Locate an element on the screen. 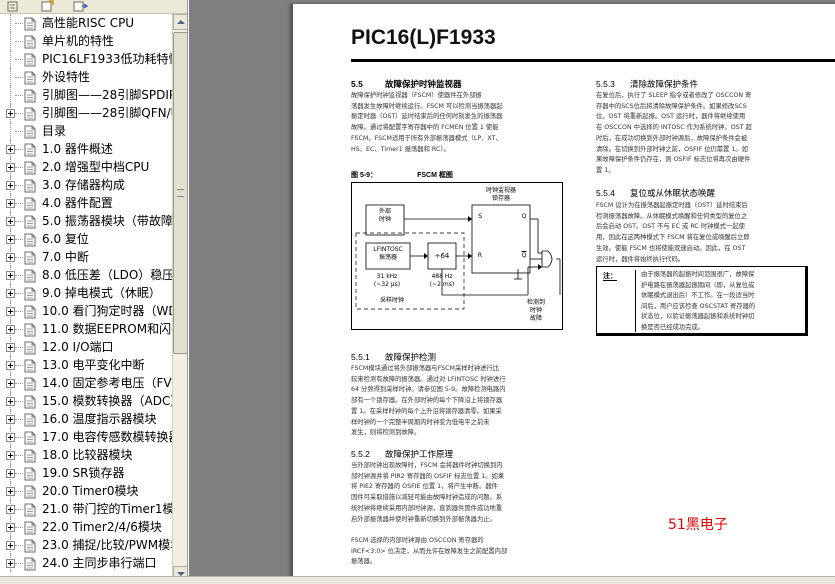 Image resolution: width=835 pixels, height=584 pixels. text-line: 换是否已经成功完成。 is located at coordinates (672, 327).